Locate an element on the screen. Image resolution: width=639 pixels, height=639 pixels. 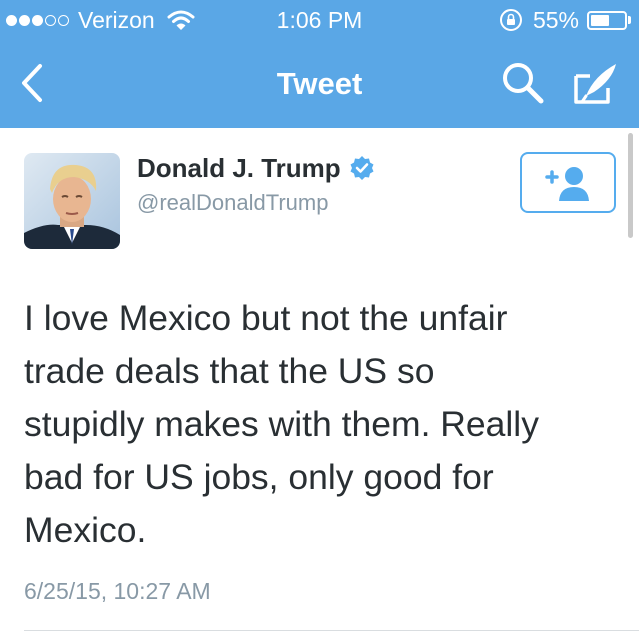
author-handle: @realDonaldTrump is located at coordinates (256, 203).